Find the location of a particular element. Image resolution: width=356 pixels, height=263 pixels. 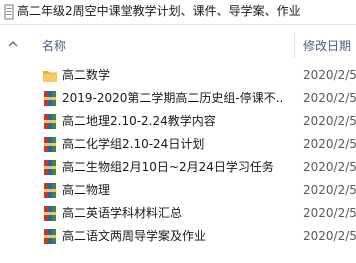

file-row-6: 高二英语学科材料汇总 2020/2/5 is located at coordinates (194, 213).